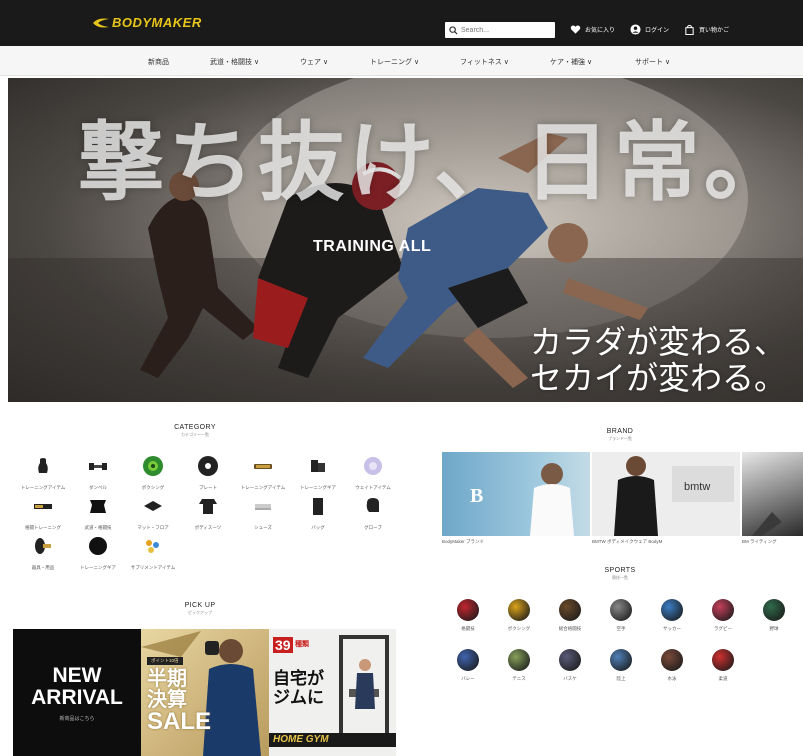  Describe the element at coordinates (774, 615) in the screenshot. I see `sport-item: 野球` at that location.